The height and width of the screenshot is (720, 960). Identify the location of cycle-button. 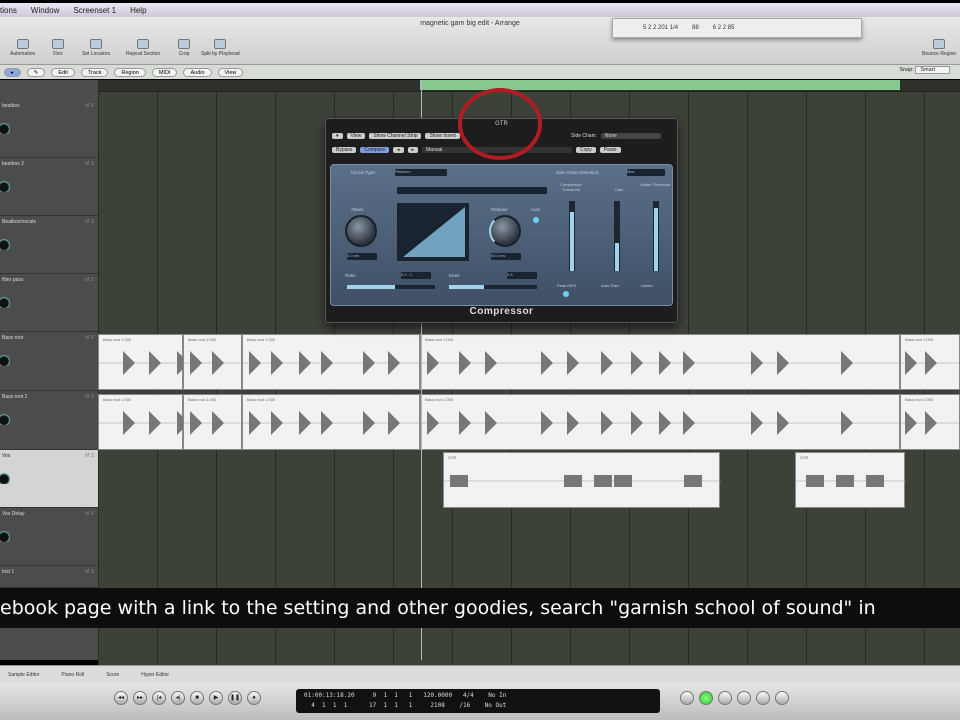
(687, 698).